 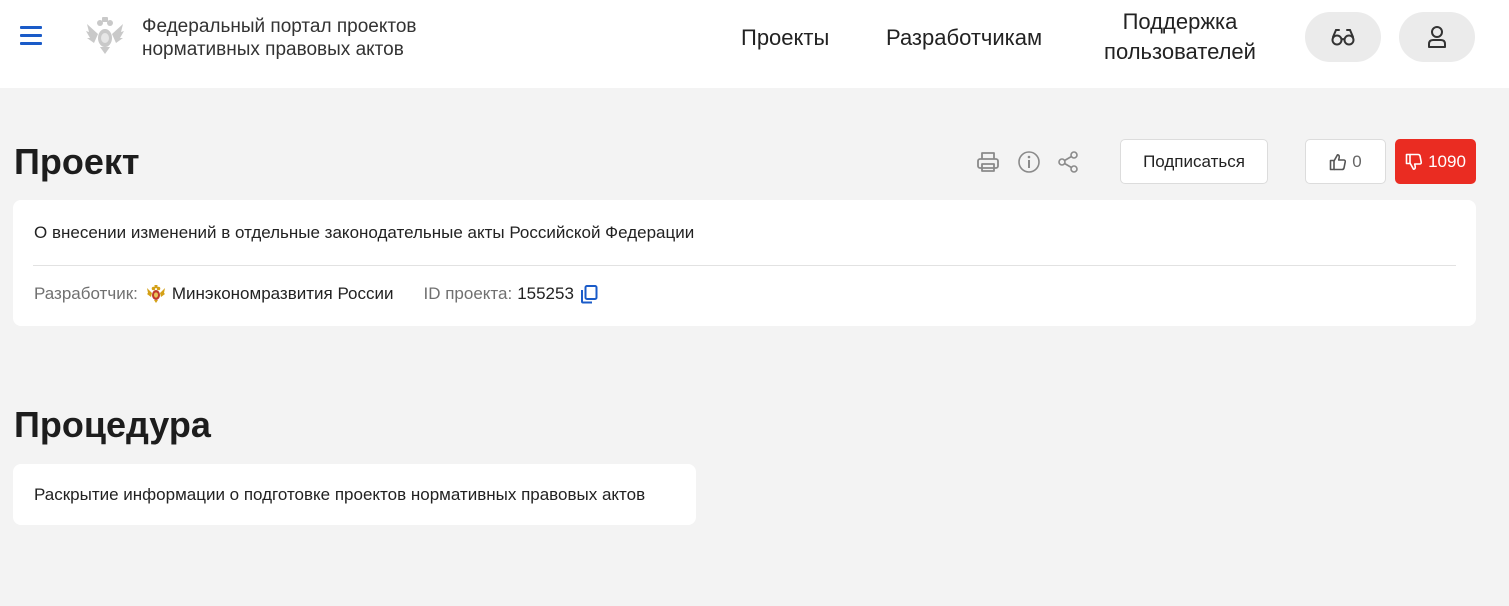 I want to click on nav-support: Поддержка пользователей, so click(x=1180, y=37).